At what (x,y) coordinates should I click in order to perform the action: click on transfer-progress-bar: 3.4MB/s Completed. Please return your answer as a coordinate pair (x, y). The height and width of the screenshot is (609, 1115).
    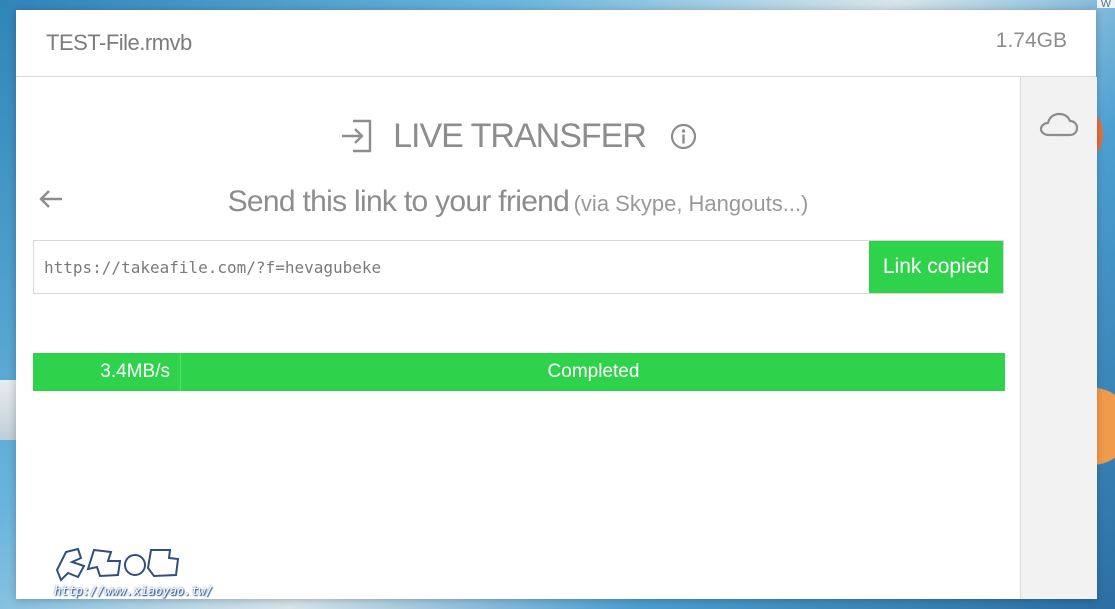
    Looking at the image, I should click on (519, 372).